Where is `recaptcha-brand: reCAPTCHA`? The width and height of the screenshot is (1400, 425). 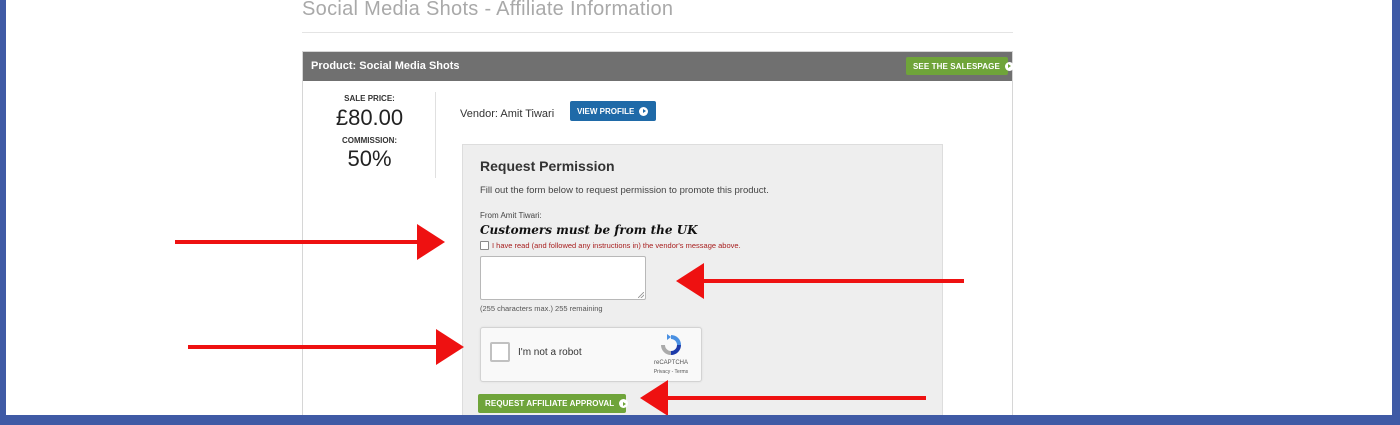
recaptcha-brand: reCAPTCHA is located at coordinates (670, 363).